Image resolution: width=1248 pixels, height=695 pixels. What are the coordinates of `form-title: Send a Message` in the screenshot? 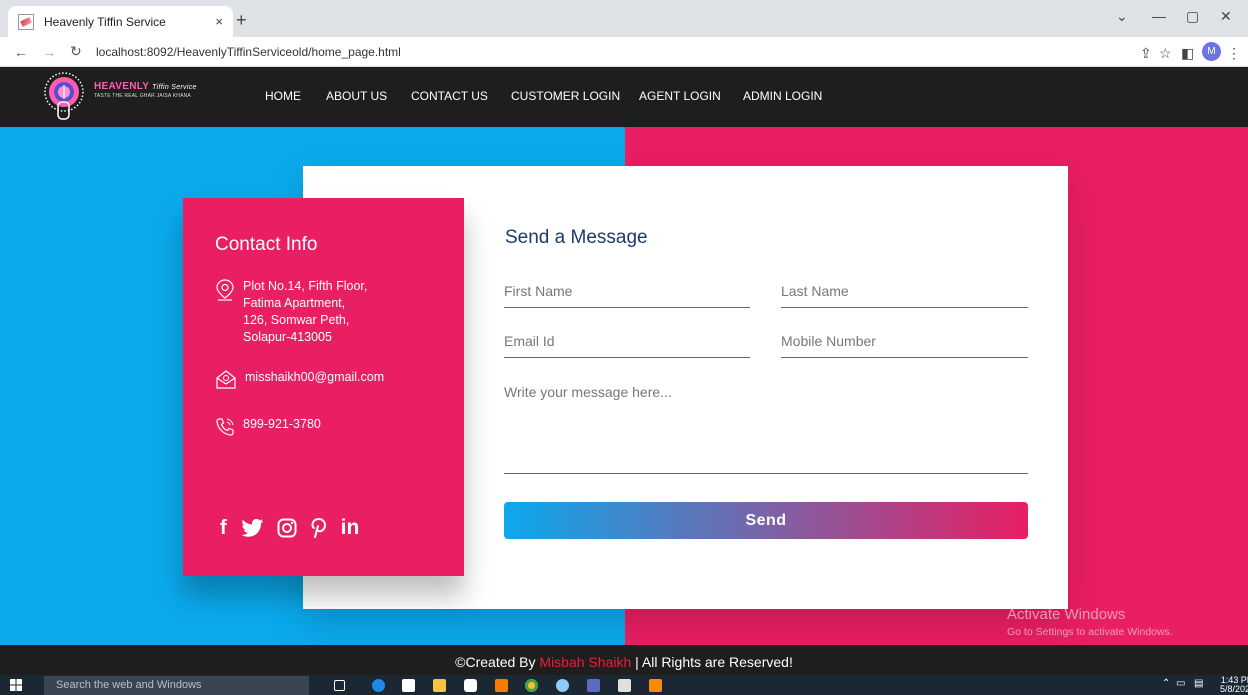 It's located at (576, 237).